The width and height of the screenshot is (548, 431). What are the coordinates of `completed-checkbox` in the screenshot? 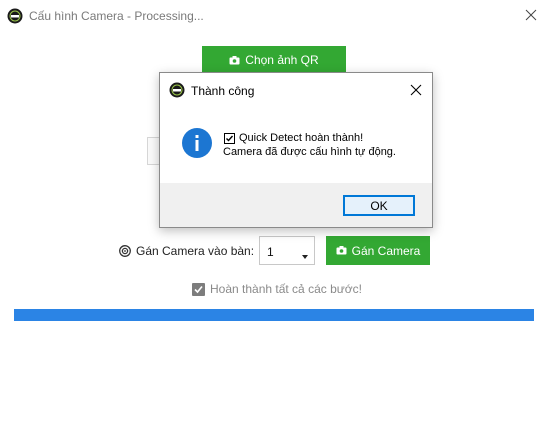 It's located at (198, 289).